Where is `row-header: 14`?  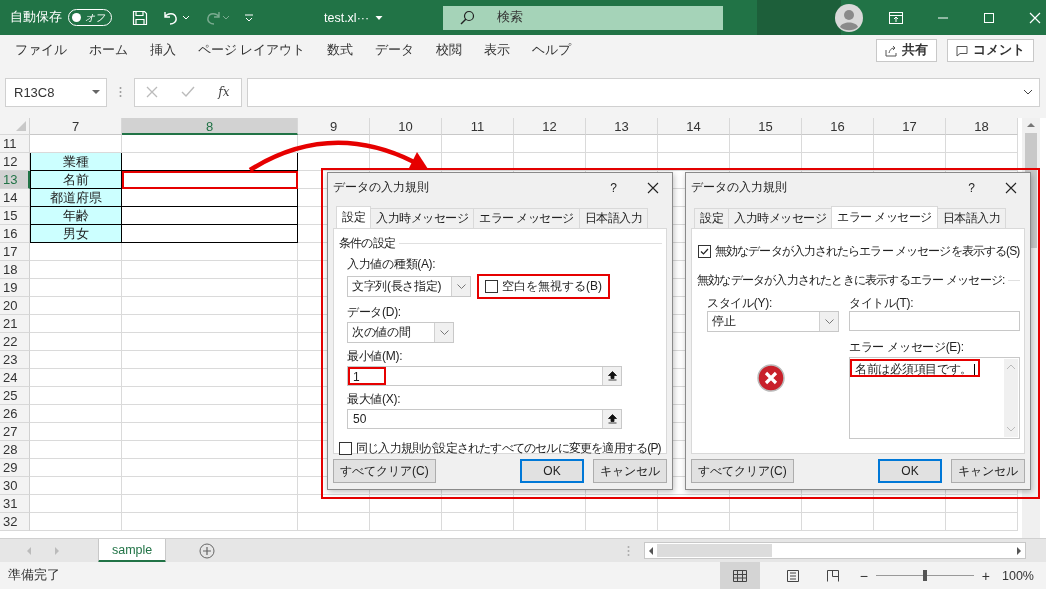
row-header: 14 is located at coordinates (15, 198).